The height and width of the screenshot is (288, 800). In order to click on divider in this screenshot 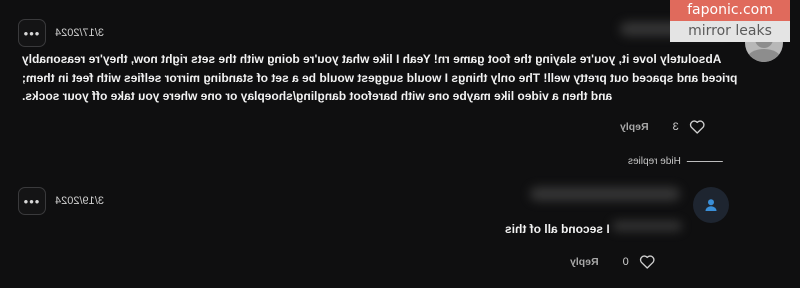, I will do `click(704, 161)`.